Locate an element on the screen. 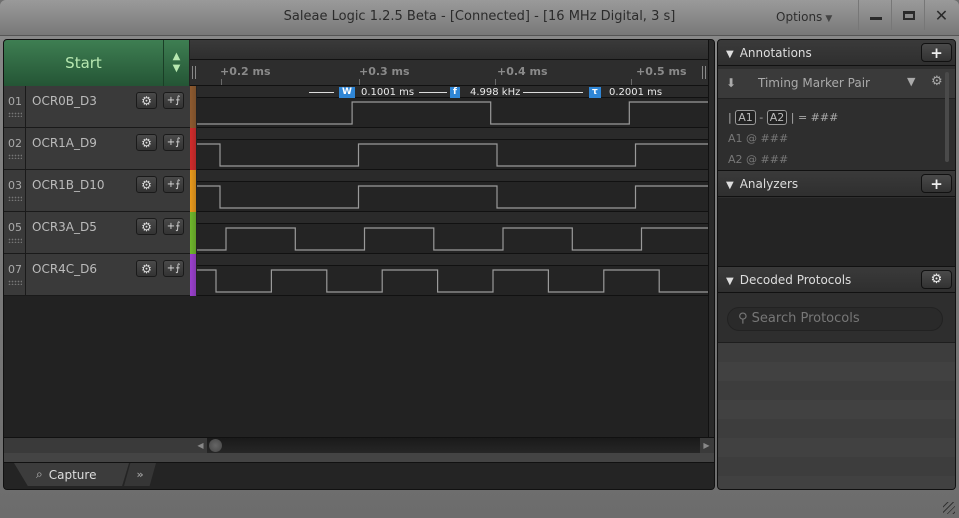  marker-a2: A2 is located at coordinates (777, 117).